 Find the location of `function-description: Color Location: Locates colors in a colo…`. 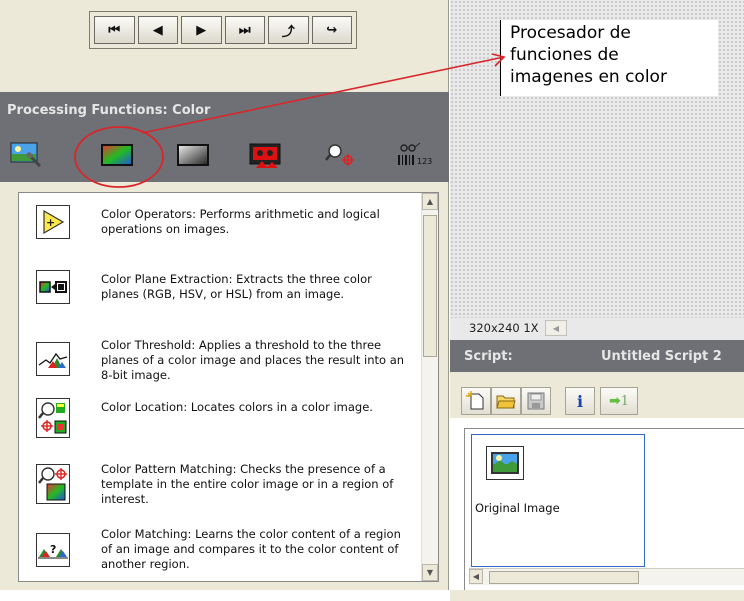

function-description: Color Location: Locates colors in a colo… is located at coordinates (237, 407).